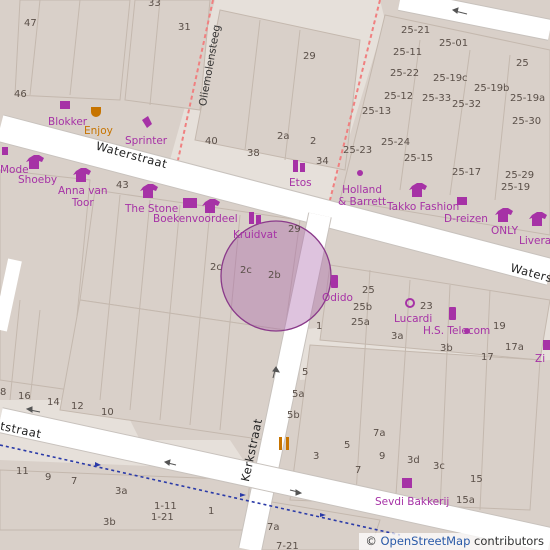 Image resolution: width=550 pixels, height=550 pixels. I want to click on house-number: 25-19a, so click(528, 98).